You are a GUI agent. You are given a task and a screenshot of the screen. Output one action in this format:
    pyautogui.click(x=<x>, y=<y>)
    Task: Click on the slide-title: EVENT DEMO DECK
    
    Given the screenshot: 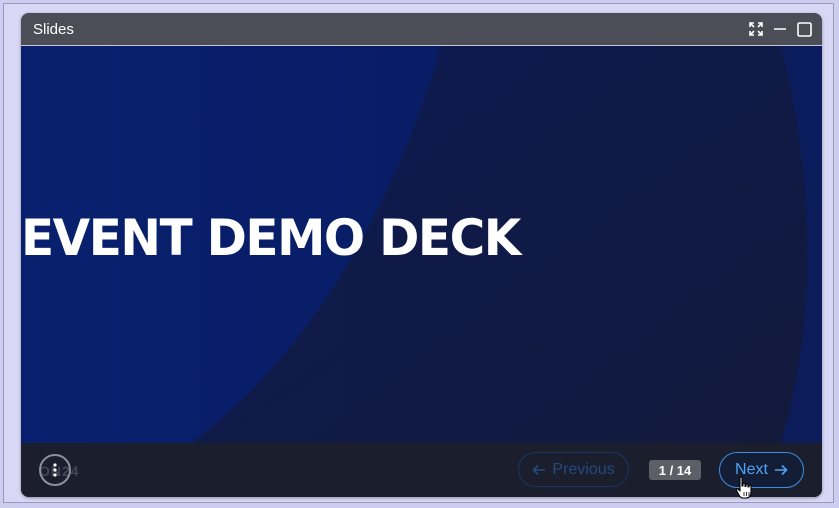 What is the action you would take?
    pyautogui.click(x=271, y=238)
    